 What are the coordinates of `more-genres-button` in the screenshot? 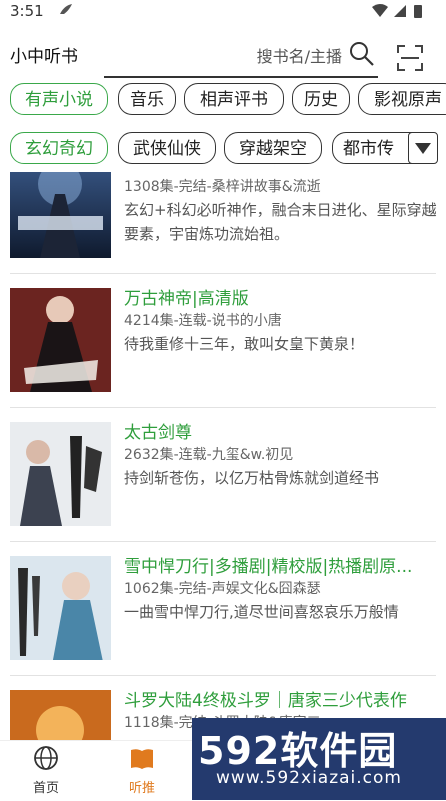 It's located at (423, 148).